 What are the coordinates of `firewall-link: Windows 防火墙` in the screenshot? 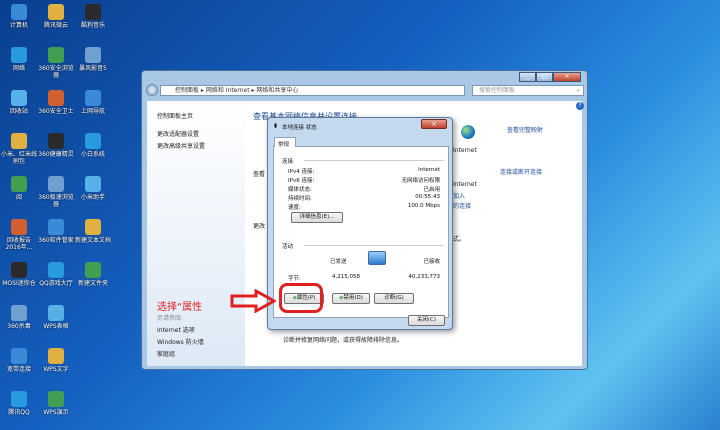 It's located at (180, 341).